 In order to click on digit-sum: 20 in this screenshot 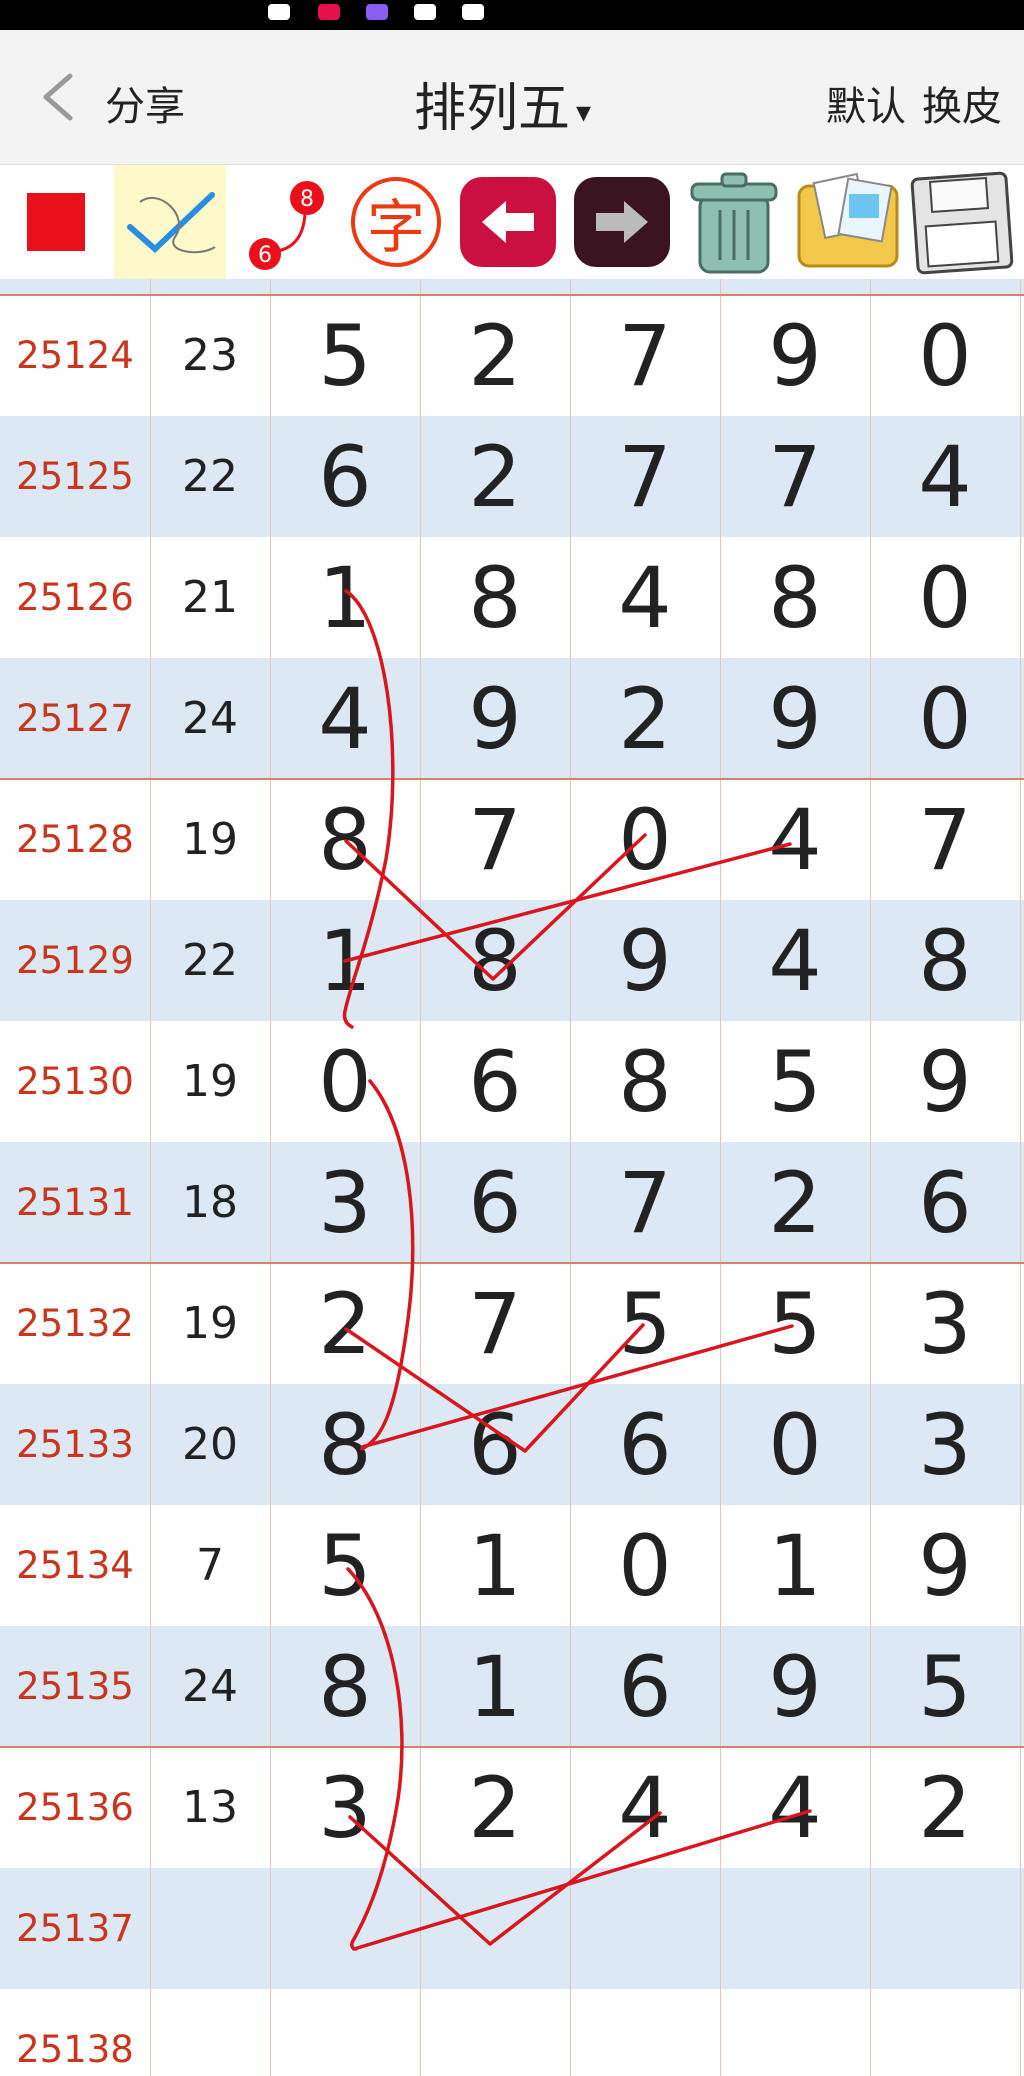, I will do `click(210, 1444)`.